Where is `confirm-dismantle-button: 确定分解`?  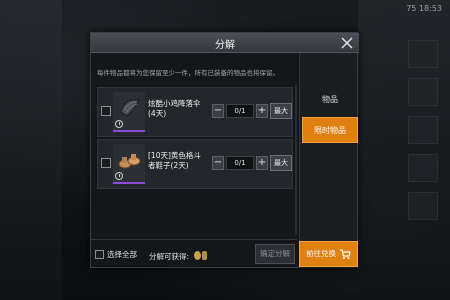 confirm-dismantle-button: 确定分解 is located at coordinates (275, 254).